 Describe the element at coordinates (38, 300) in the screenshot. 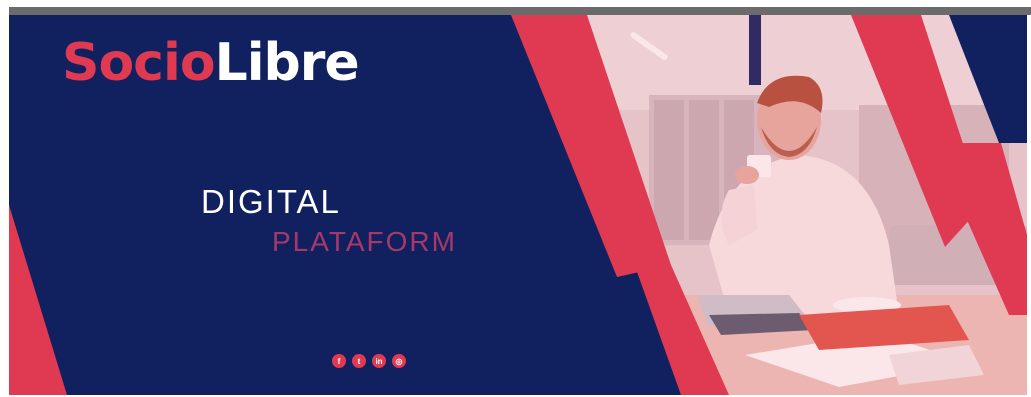

I see `left-accent-shape` at that location.